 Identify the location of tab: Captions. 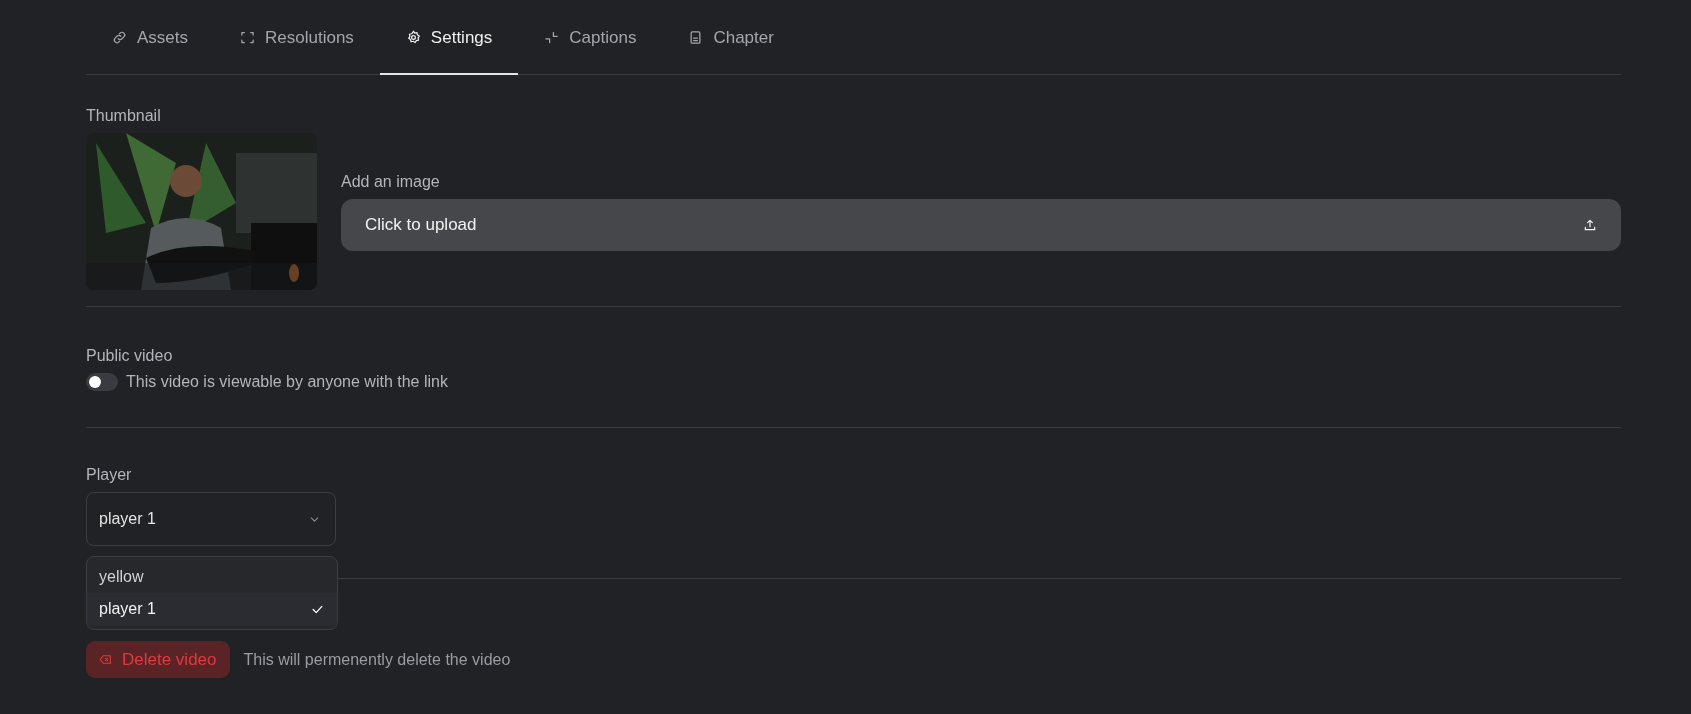
(590, 37).